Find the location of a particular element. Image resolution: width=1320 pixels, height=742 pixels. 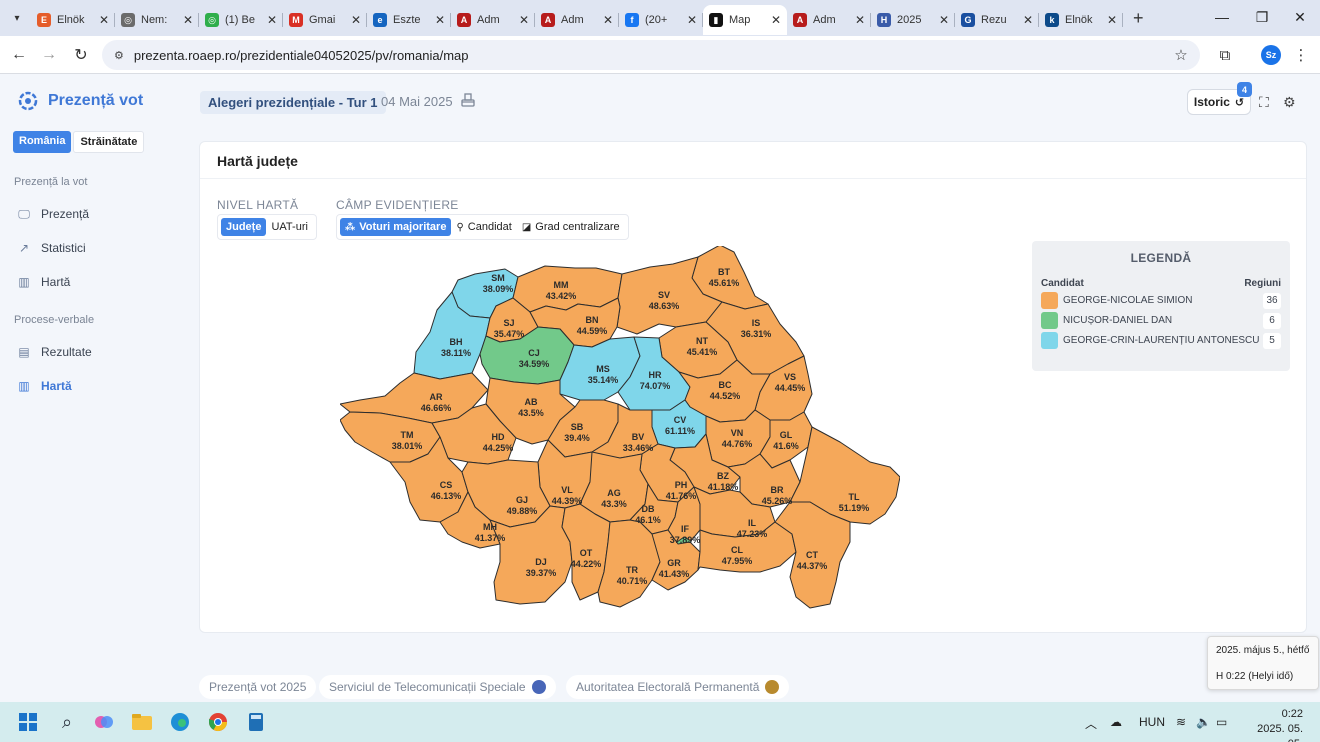

new-tab-icon: + is located at coordinates (1138, 18).